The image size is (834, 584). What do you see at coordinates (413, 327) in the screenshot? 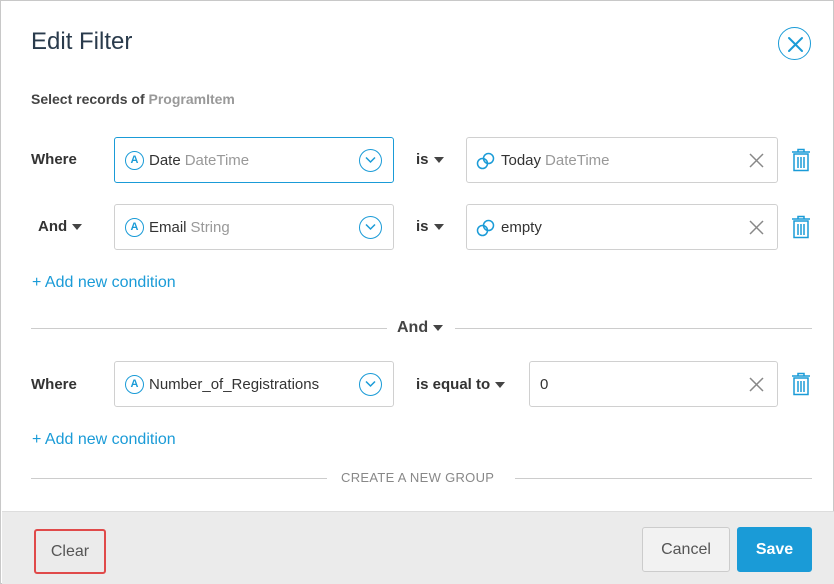
I see `group-operator-label: And` at bounding box center [413, 327].